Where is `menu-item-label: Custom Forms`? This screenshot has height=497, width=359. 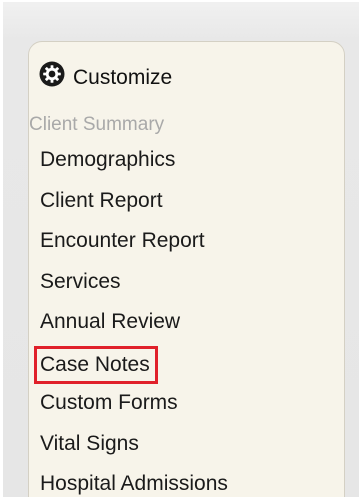
menu-item-label: Custom Forms is located at coordinates (109, 402).